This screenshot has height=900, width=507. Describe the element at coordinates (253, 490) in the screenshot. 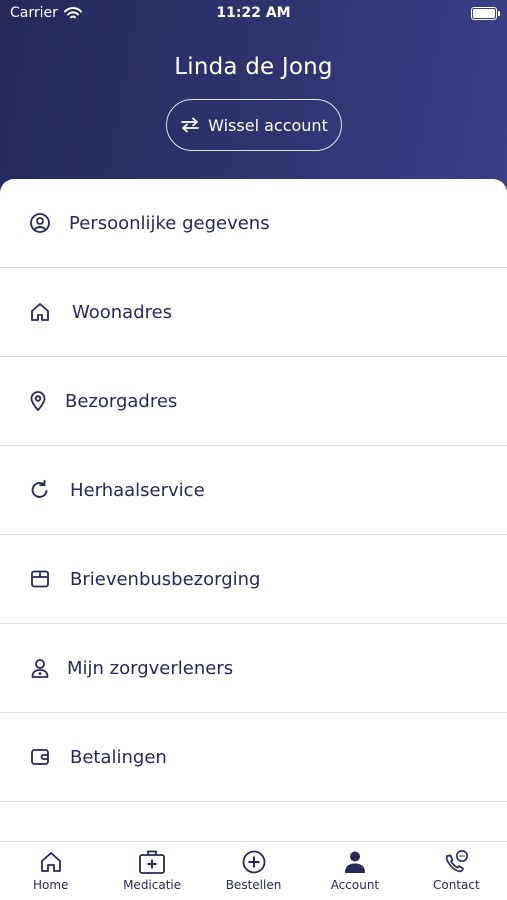

I see `menu-item-herhaalservice: Herhaalservice` at that location.